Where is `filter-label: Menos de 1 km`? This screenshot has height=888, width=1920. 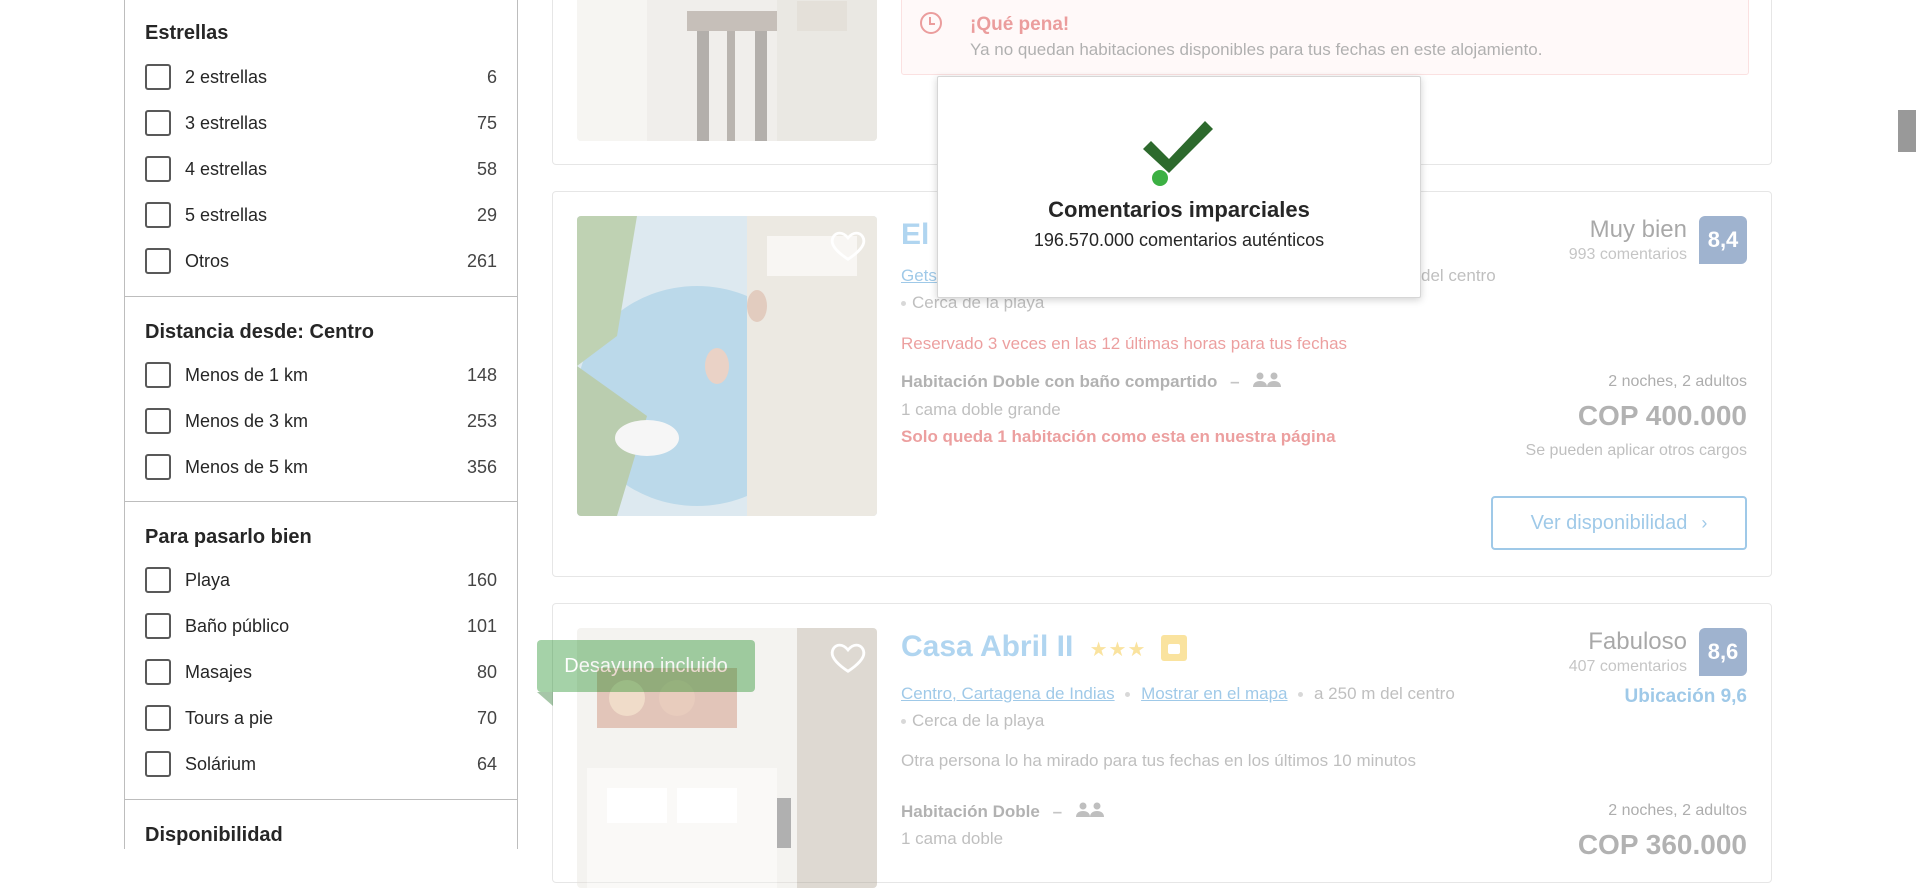
filter-label: Menos de 1 km is located at coordinates (247, 374).